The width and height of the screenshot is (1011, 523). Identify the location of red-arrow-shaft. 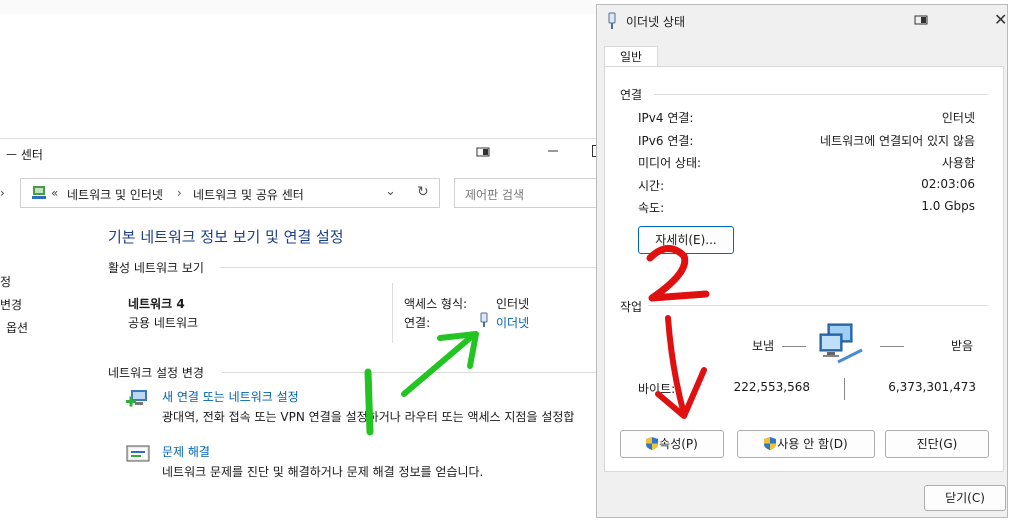
(676, 366).